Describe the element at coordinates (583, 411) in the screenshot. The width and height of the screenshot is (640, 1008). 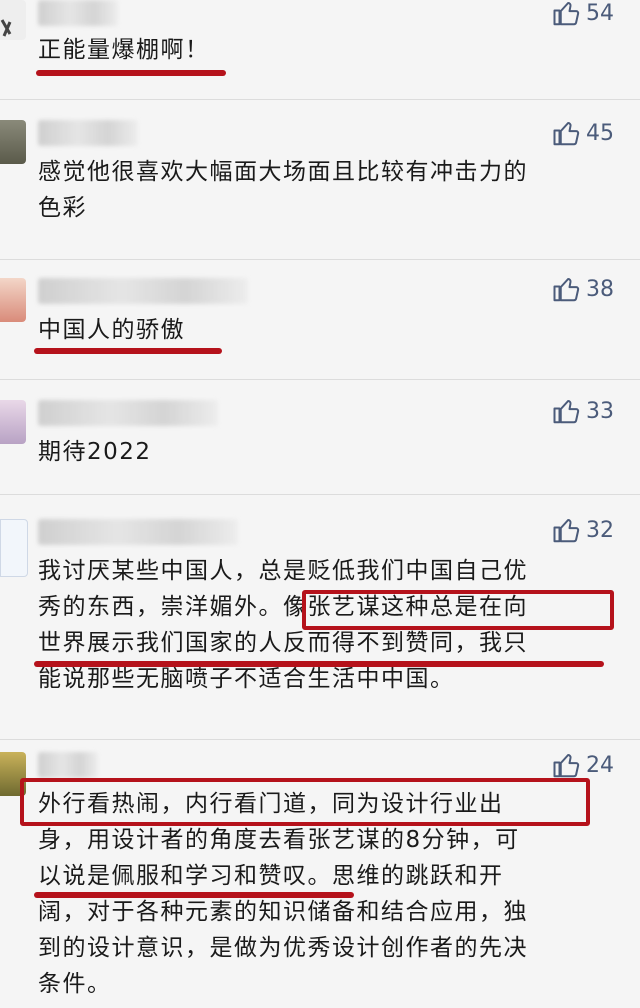
I see `like-button: 33` at that location.